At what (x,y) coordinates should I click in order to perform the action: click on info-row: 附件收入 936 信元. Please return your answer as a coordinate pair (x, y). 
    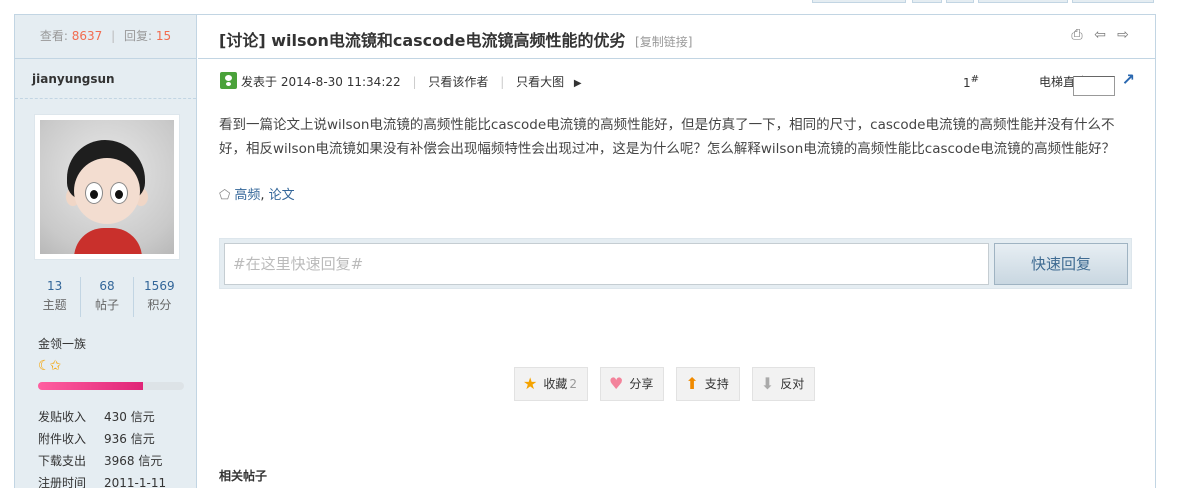
    Looking at the image, I should click on (102, 439).